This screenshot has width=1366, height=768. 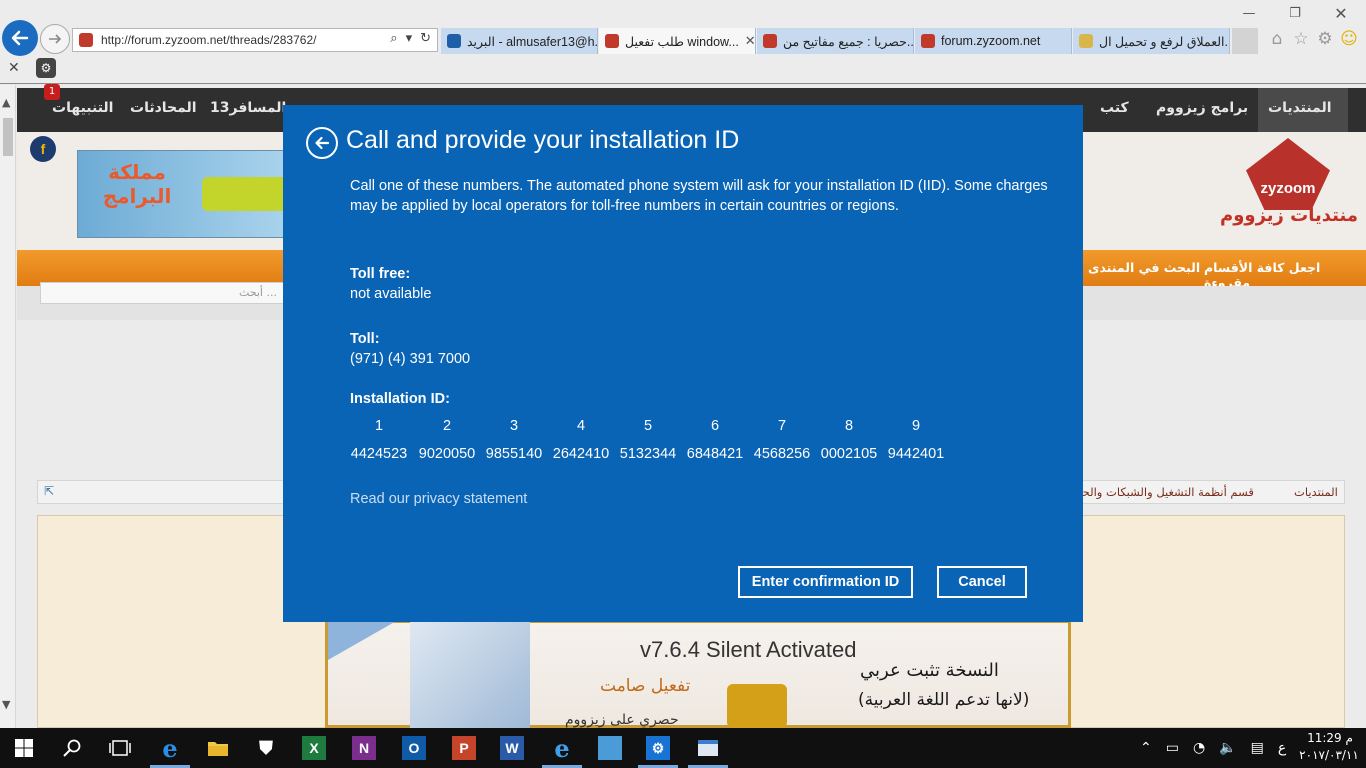 What do you see at coordinates (14, 68) in the screenshot?
I see `close-toolbar-icon: ✕` at bounding box center [14, 68].